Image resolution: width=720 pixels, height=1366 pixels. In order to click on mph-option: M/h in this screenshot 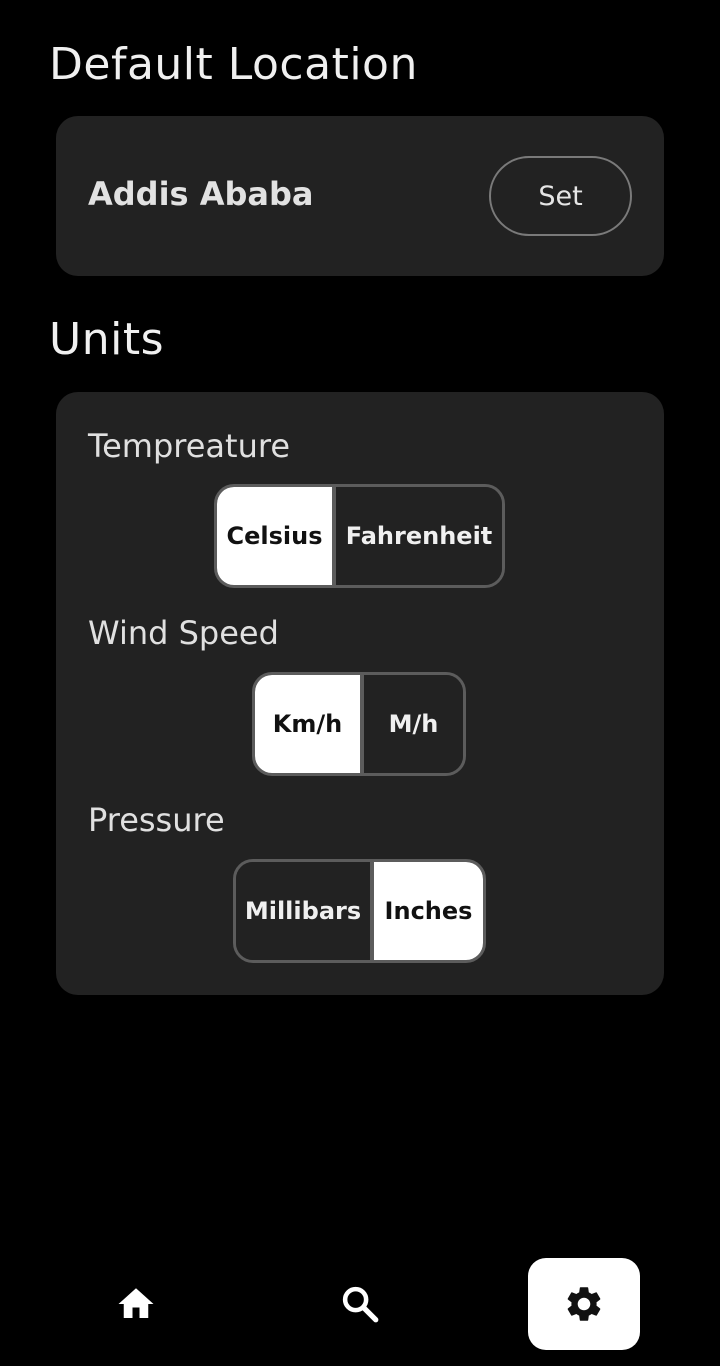, I will do `click(413, 724)`.